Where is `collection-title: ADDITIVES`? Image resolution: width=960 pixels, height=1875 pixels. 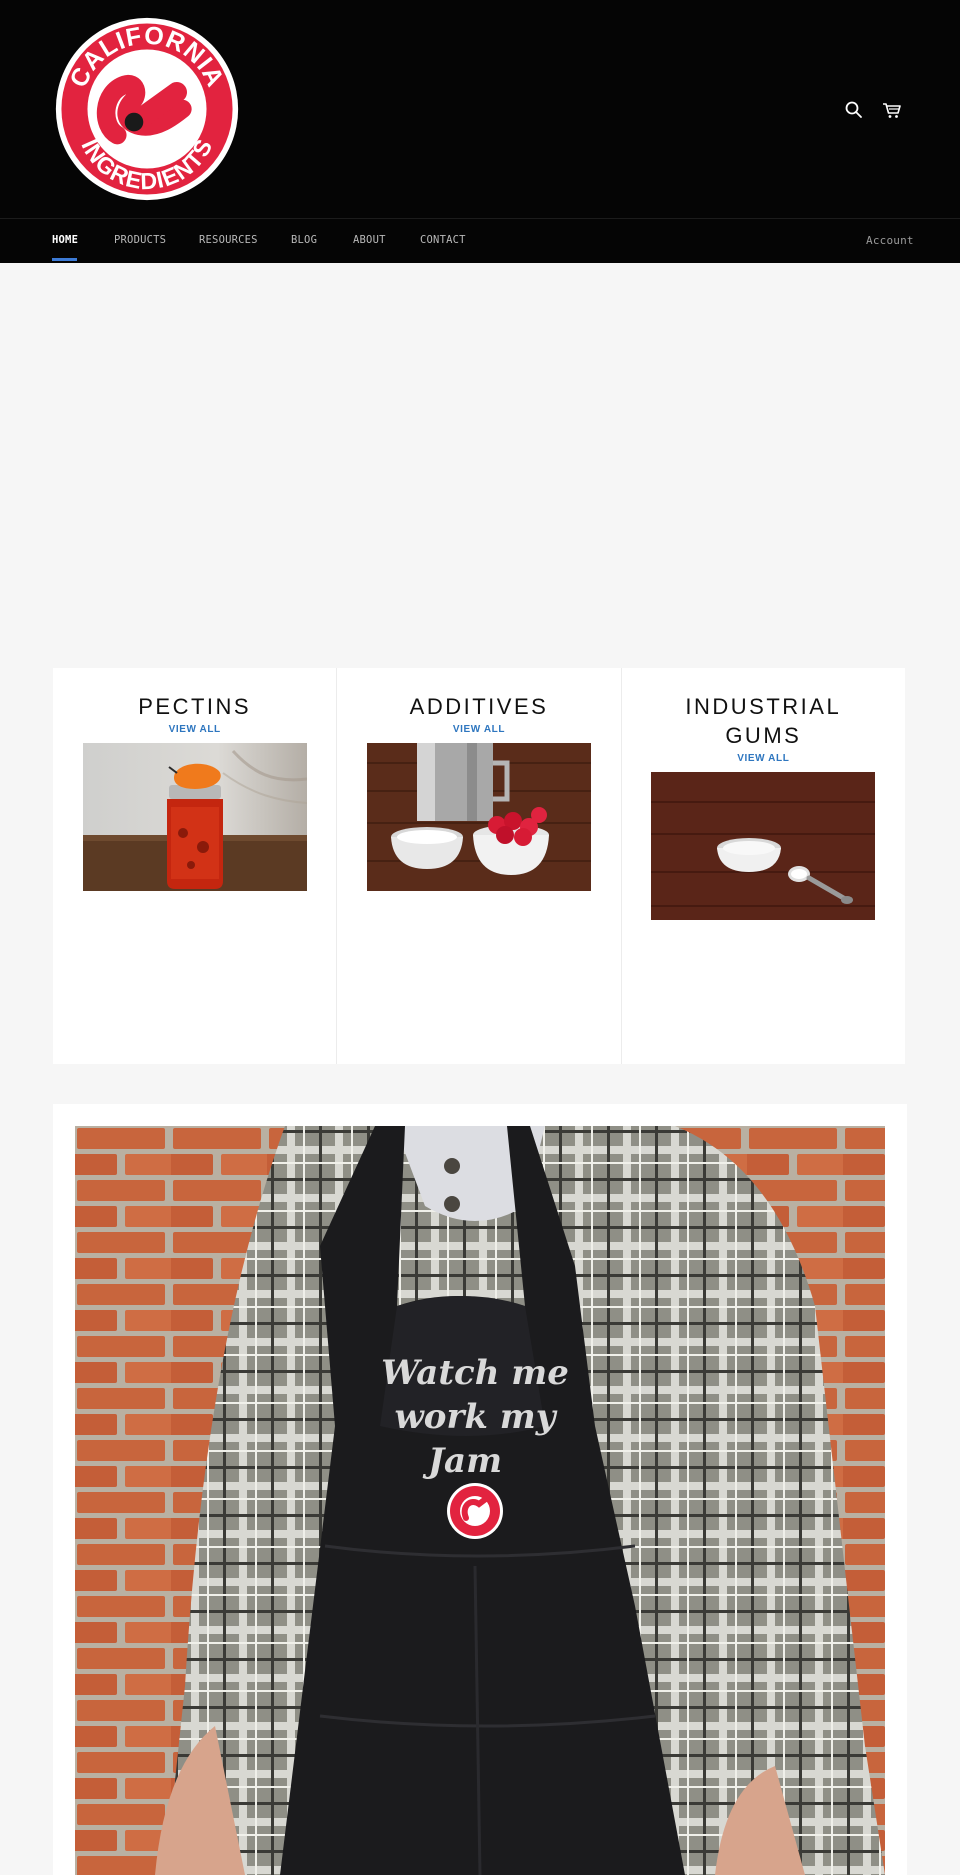 collection-title: ADDITIVES is located at coordinates (479, 706).